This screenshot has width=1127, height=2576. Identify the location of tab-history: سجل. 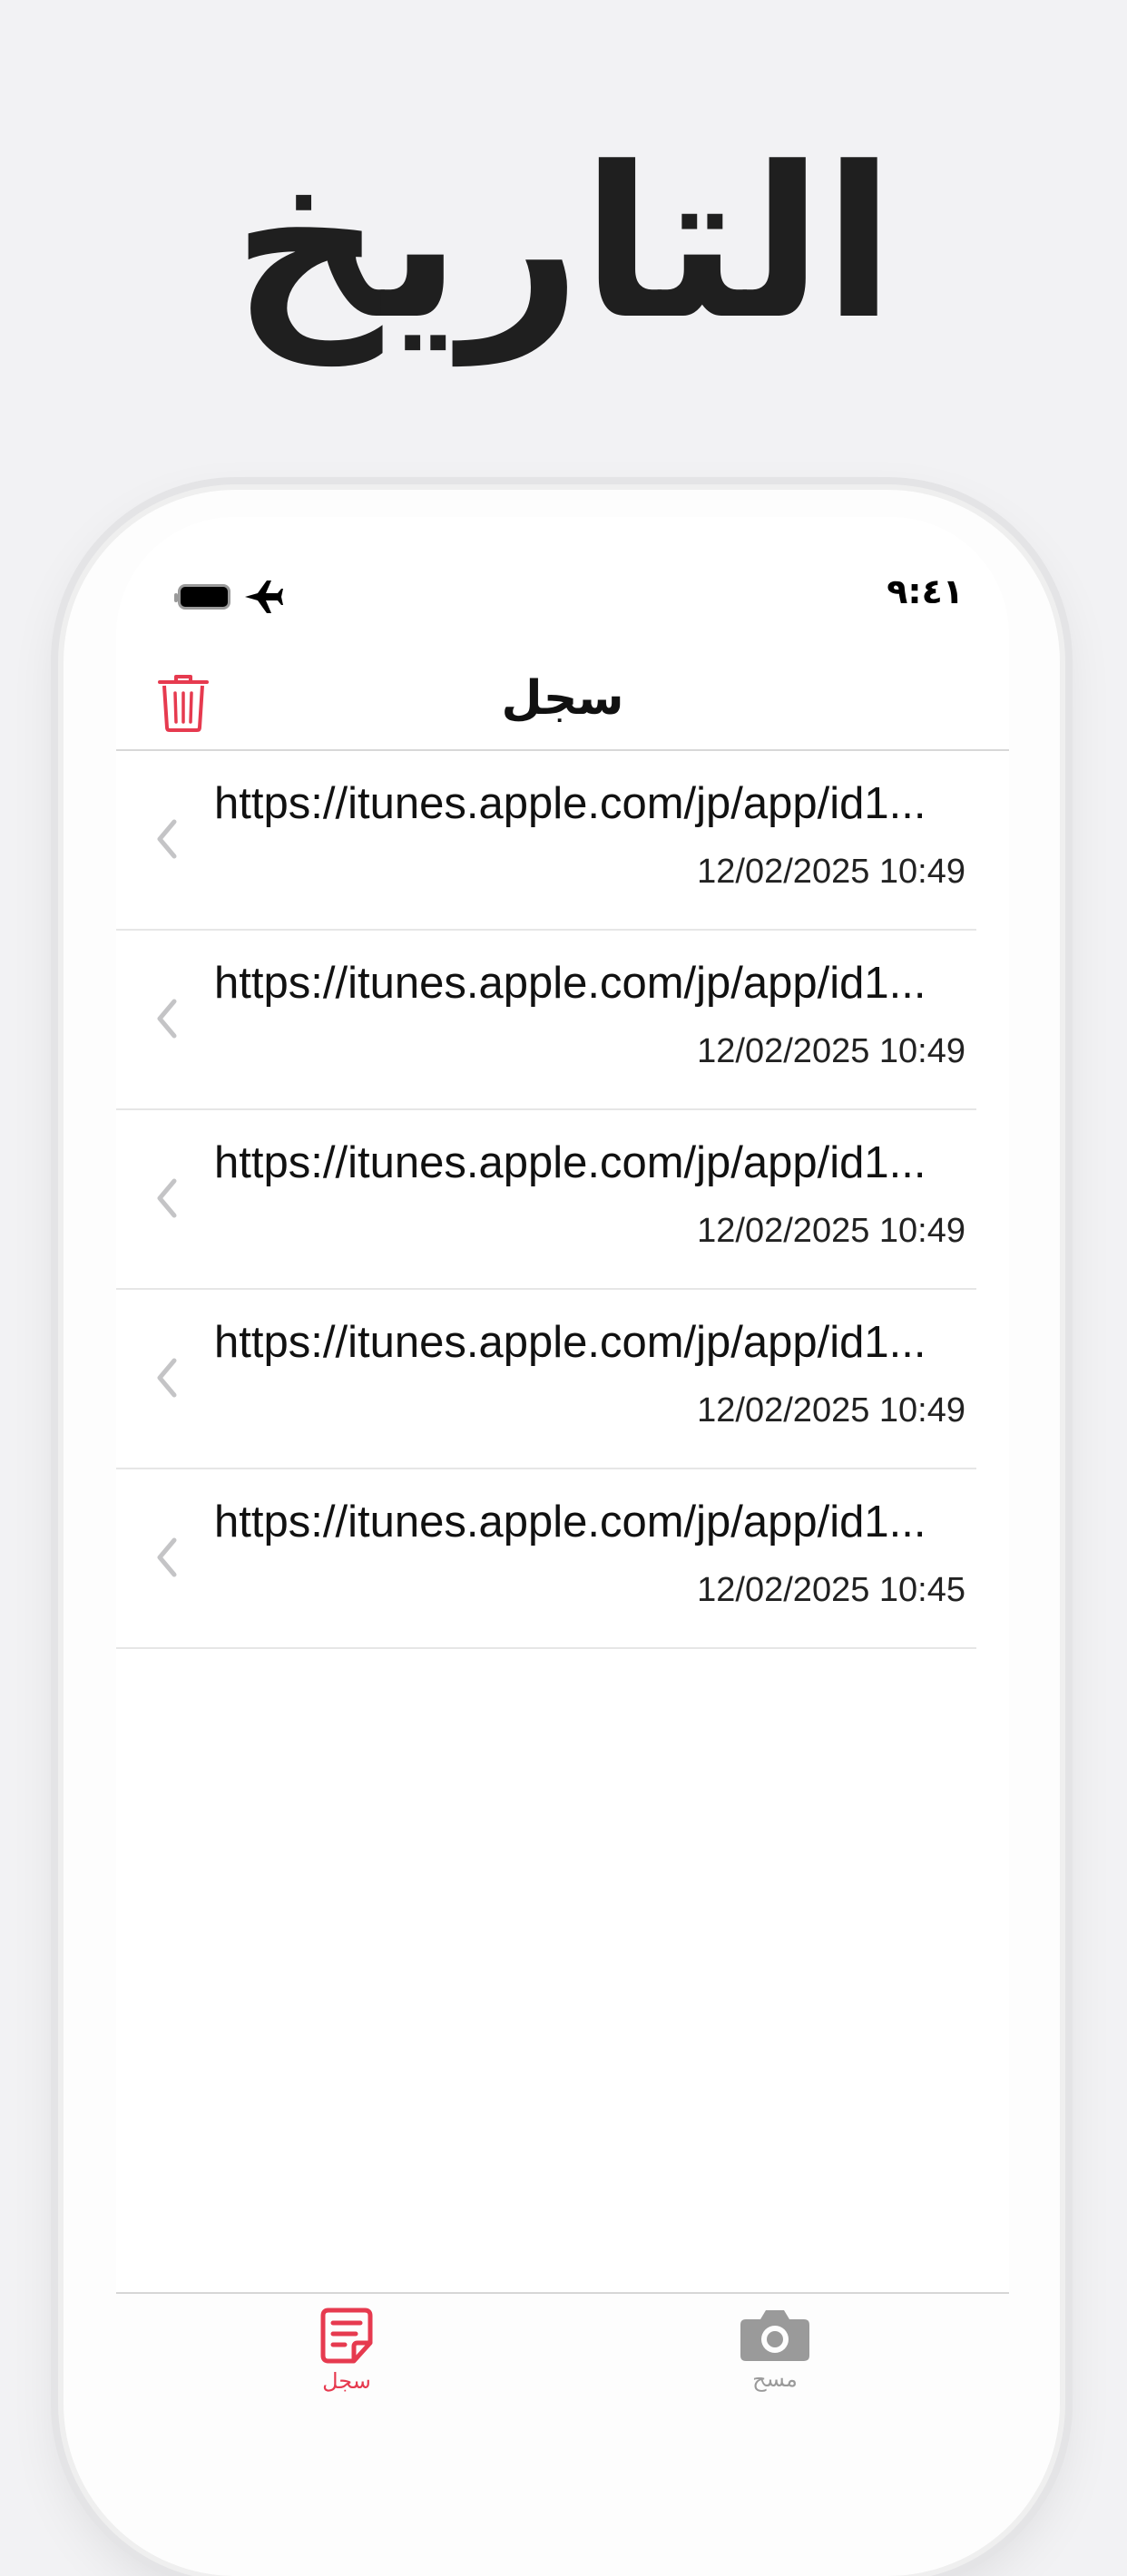
(346, 2361).